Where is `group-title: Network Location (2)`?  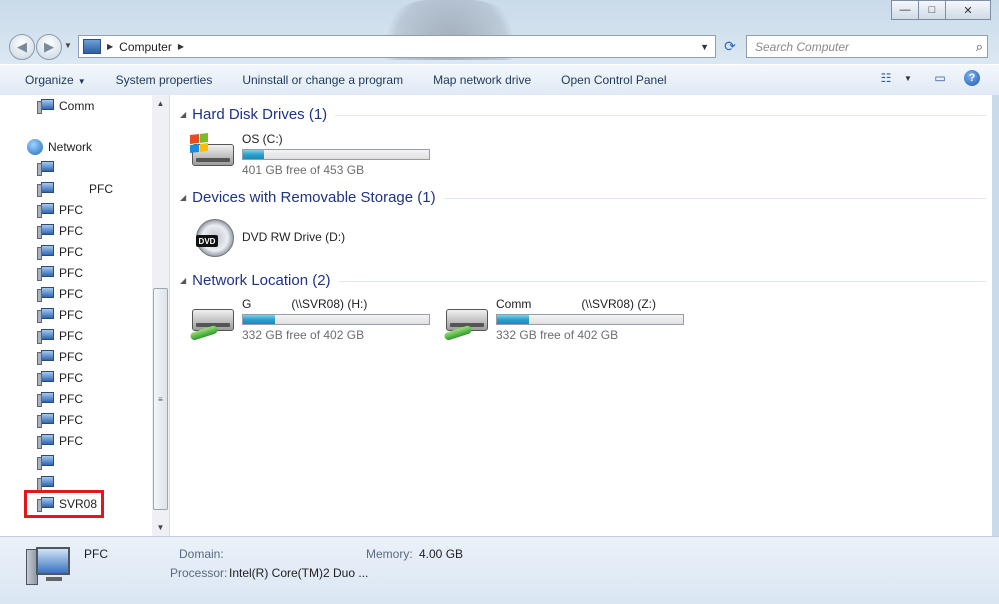 group-title: Network Location (2) is located at coordinates (261, 280).